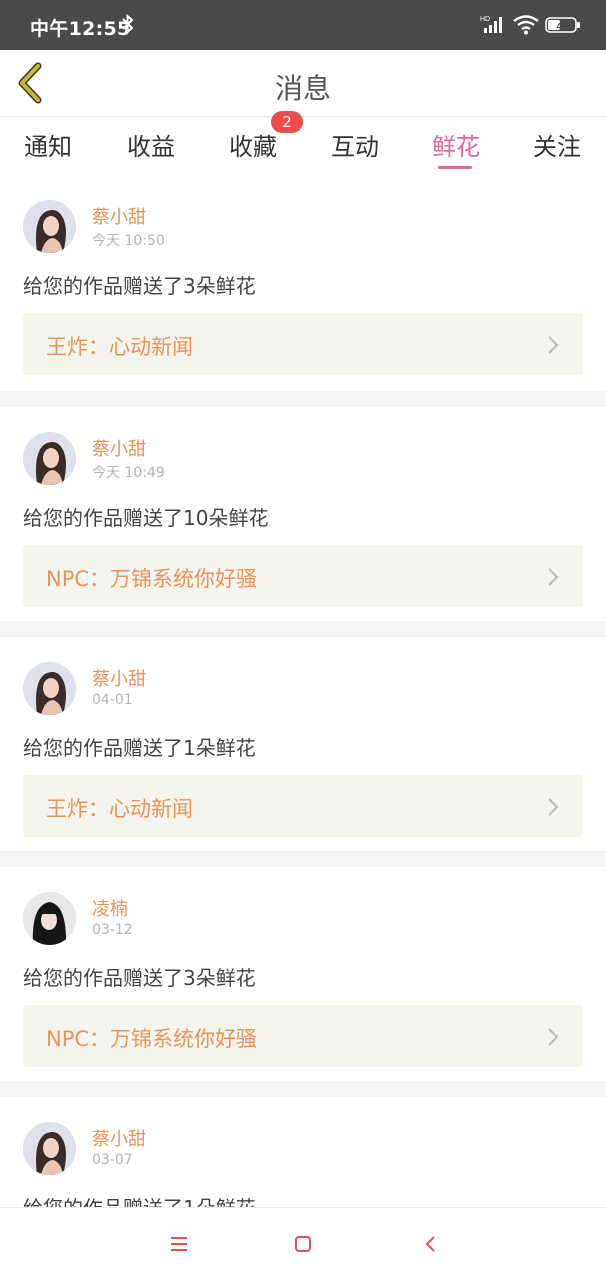 This screenshot has height=1281, width=606. I want to click on tab-label: 鲜花, so click(456, 147).